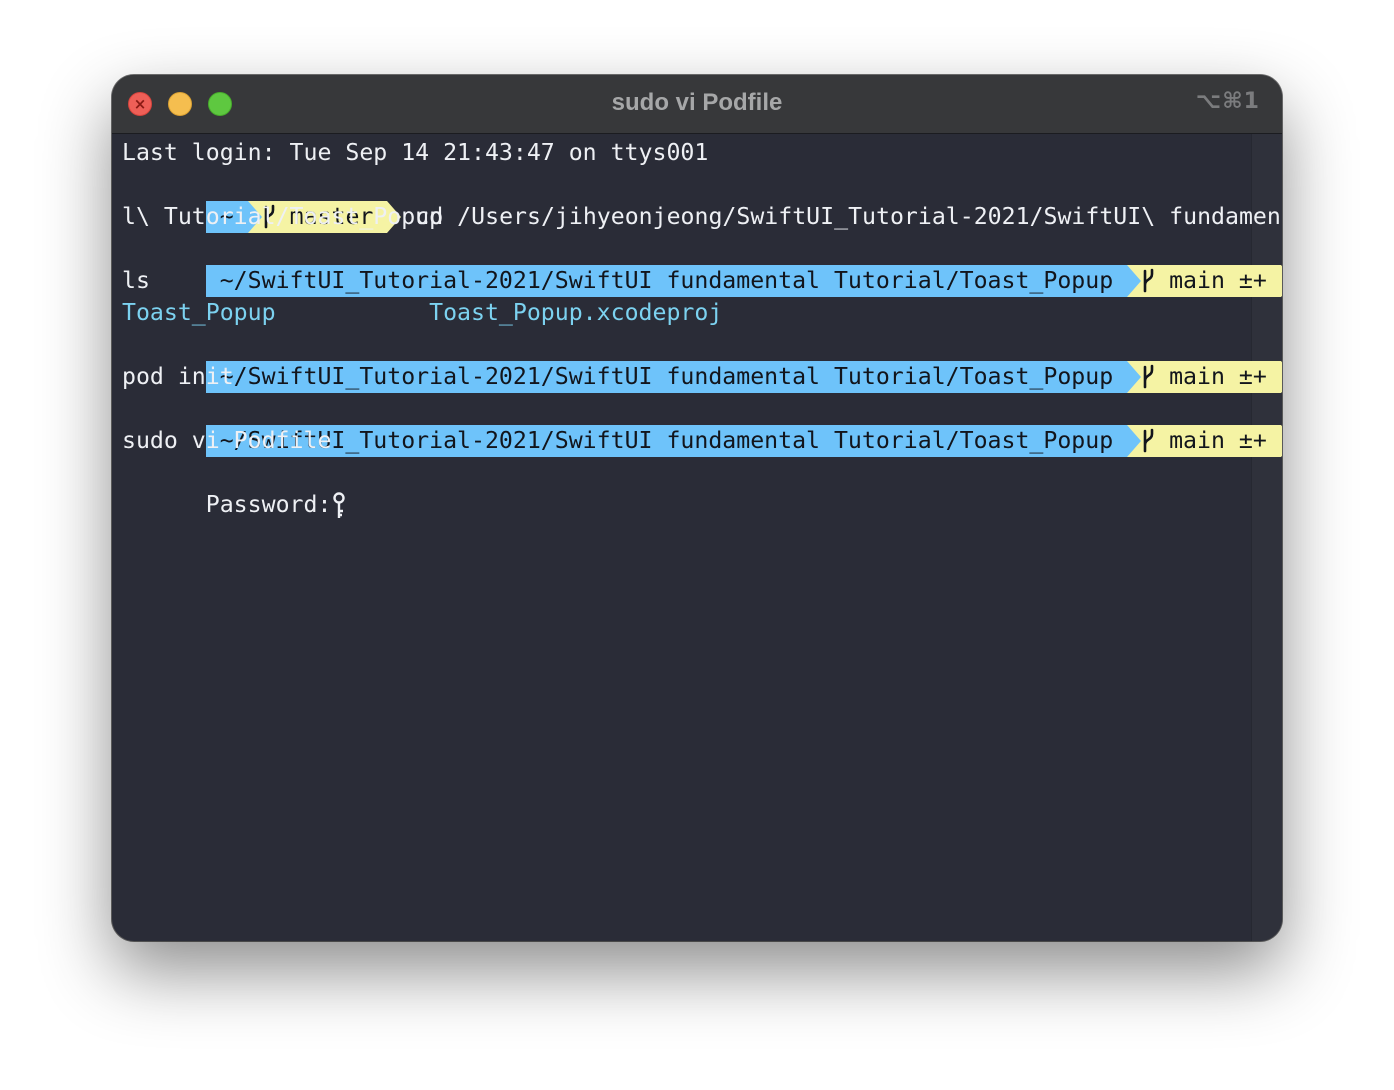  Describe the element at coordinates (1227, 101) in the screenshot. I see `tab-shortcut: ⌥⌘1` at that location.